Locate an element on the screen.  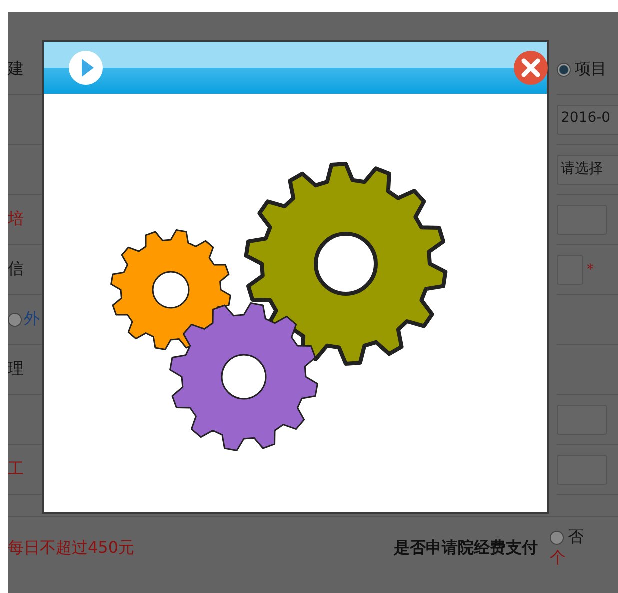
radio-label: 外 is located at coordinates (32, 319).